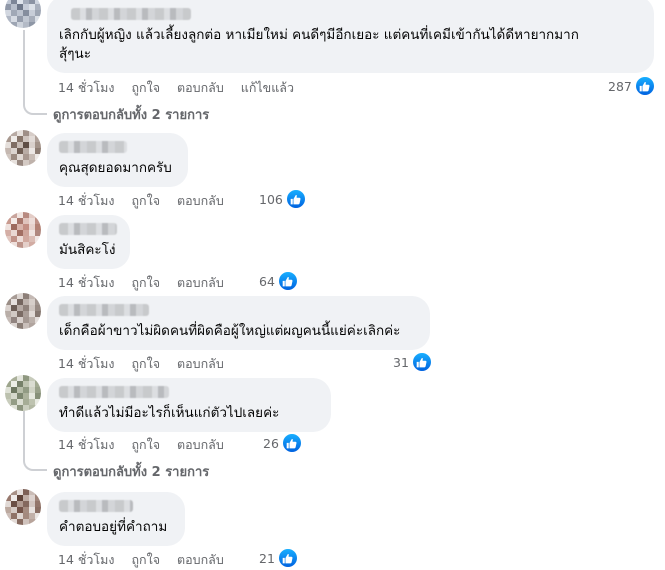  Describe the element at coordinates (401, 362) in the screenshot. I see `reaction-number: 31` at that location.